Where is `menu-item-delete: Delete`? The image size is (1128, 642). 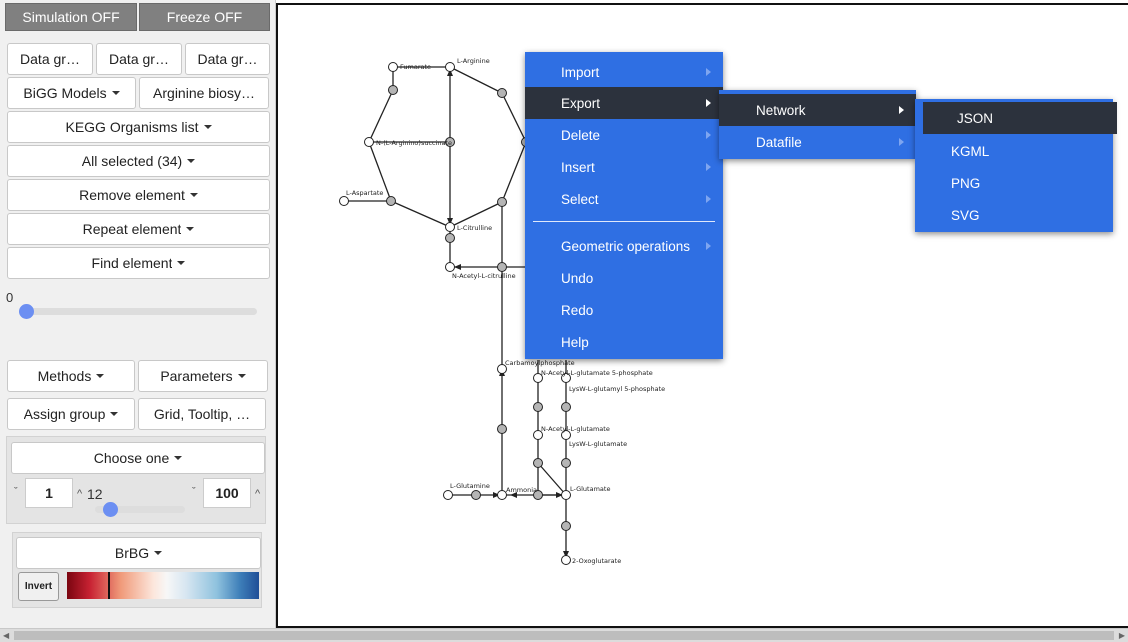
menu-item-delete: Delete is located at coordinates (624, 135).